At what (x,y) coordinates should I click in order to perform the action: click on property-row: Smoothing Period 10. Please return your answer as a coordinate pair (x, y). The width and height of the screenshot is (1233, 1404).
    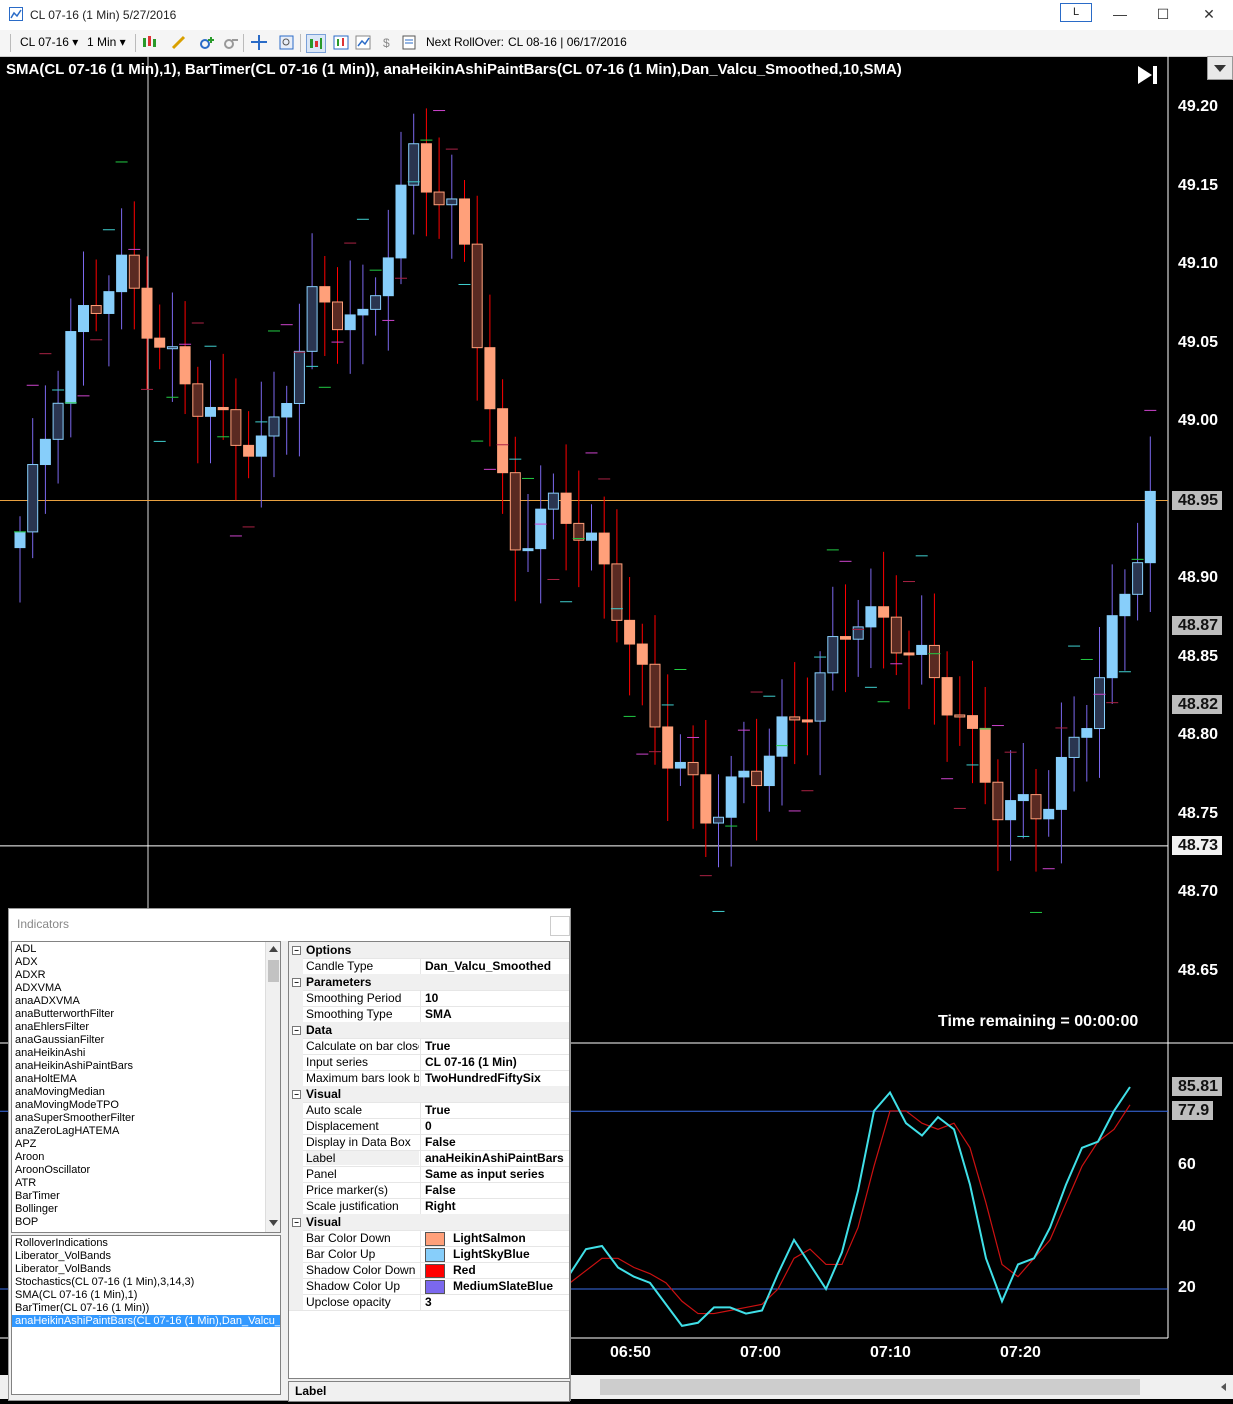
    Looking at the image, I should click on (429, 998).